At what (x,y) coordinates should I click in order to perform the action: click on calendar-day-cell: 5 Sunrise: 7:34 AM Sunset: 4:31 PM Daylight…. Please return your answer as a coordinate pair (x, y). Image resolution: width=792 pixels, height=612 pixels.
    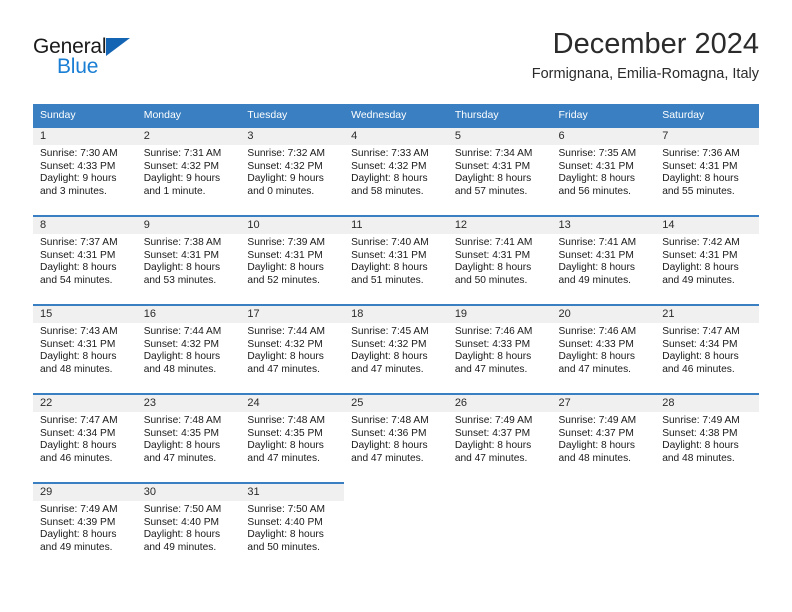
    Looking at the image, I should click on (499, 171).